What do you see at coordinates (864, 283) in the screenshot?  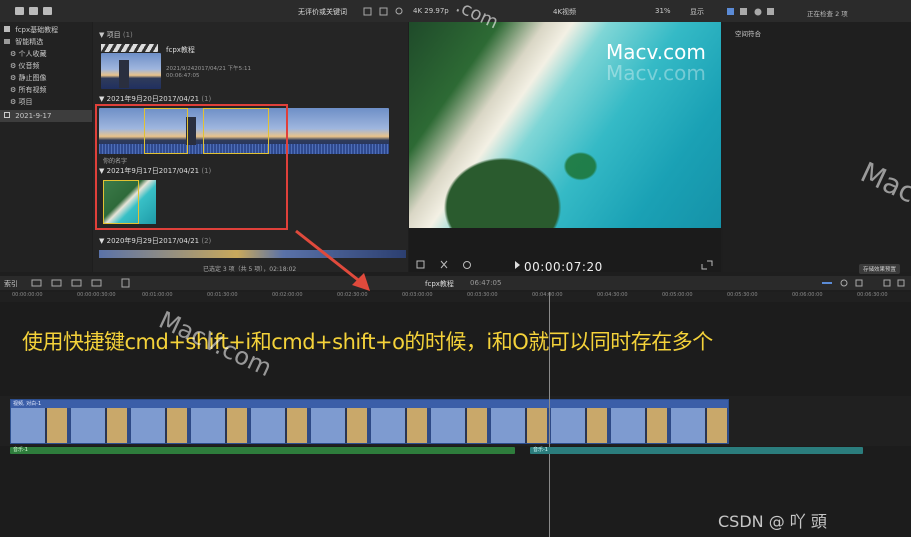 I see `timeline-right-icons` at bounding box center [864, 283].